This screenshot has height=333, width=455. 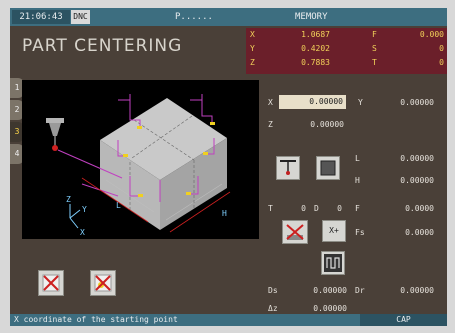 I want to click on axis-value-z: 0.7883, so click(x=315, y=62).